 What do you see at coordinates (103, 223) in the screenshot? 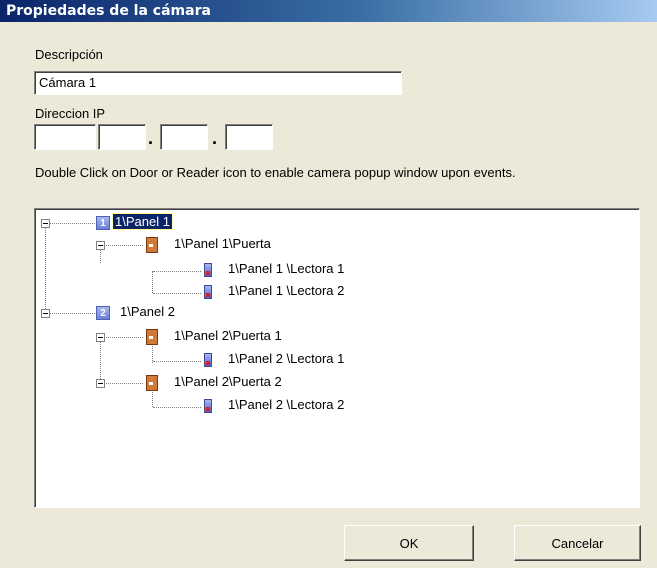
I see `panel-icon: 1` at bounding box center [103, 223].